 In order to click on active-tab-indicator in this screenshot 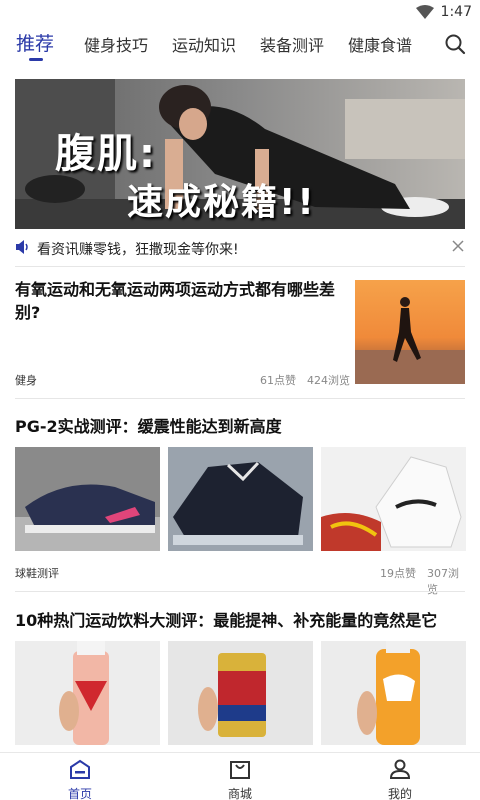, I will do `click(36, 59)`.